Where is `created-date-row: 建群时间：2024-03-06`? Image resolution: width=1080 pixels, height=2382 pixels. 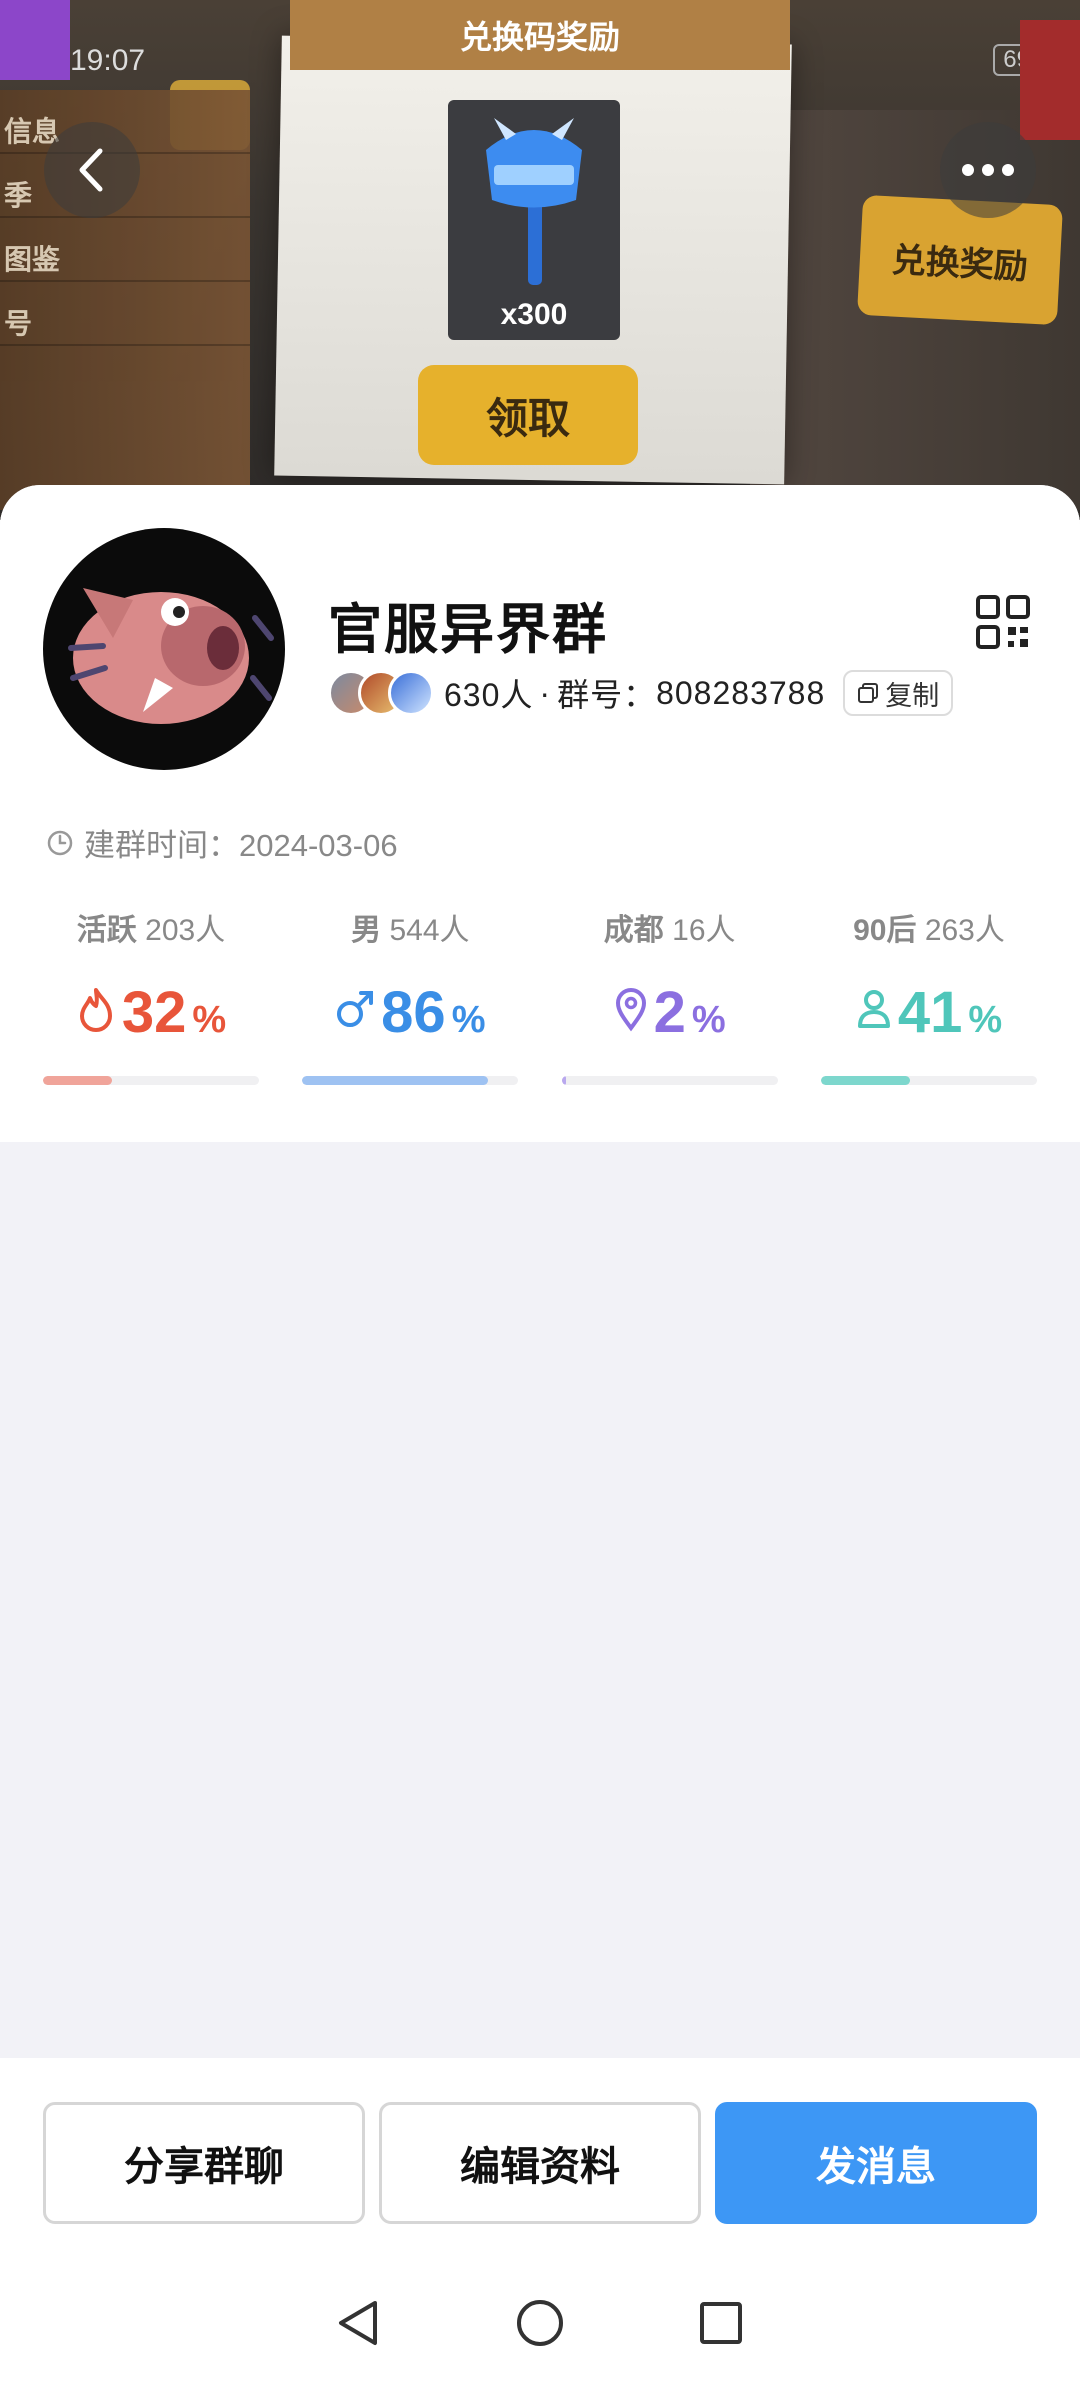 created-date-row: 建群时间：2024-03-06 is located at coordinates (222, 842).